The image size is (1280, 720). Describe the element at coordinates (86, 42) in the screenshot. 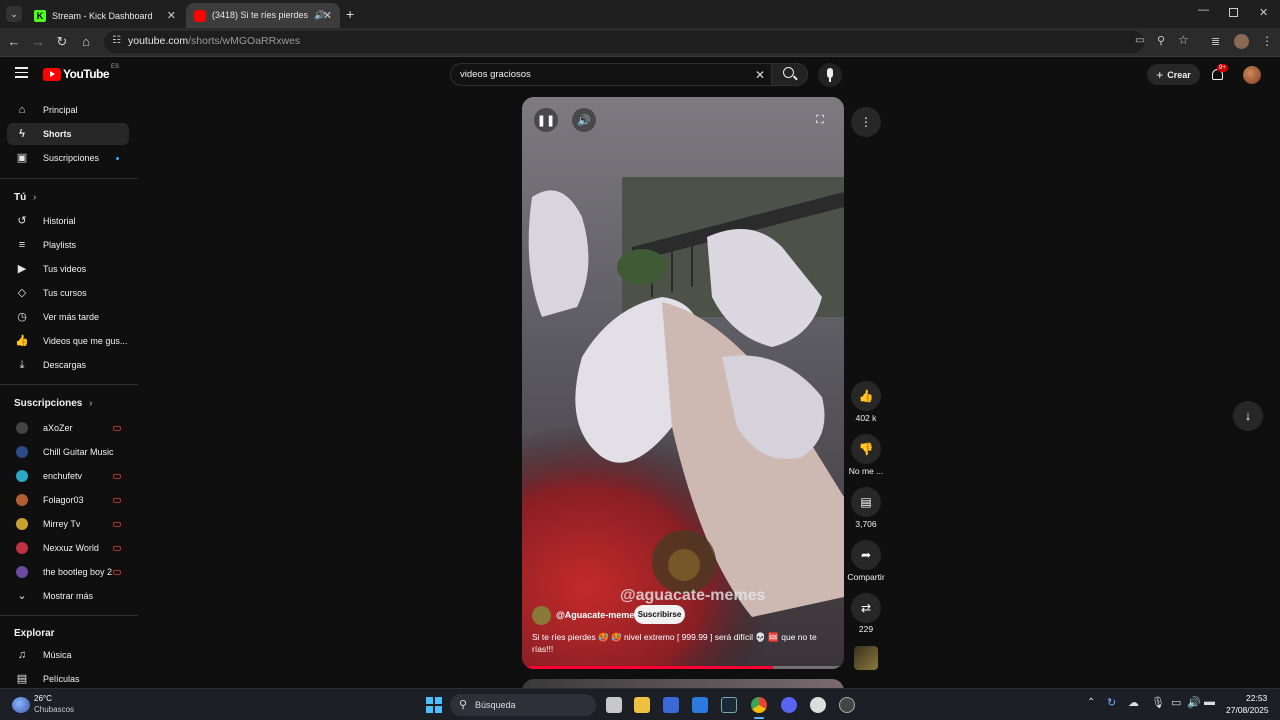

I see `home-icon: ⌂` at that location.